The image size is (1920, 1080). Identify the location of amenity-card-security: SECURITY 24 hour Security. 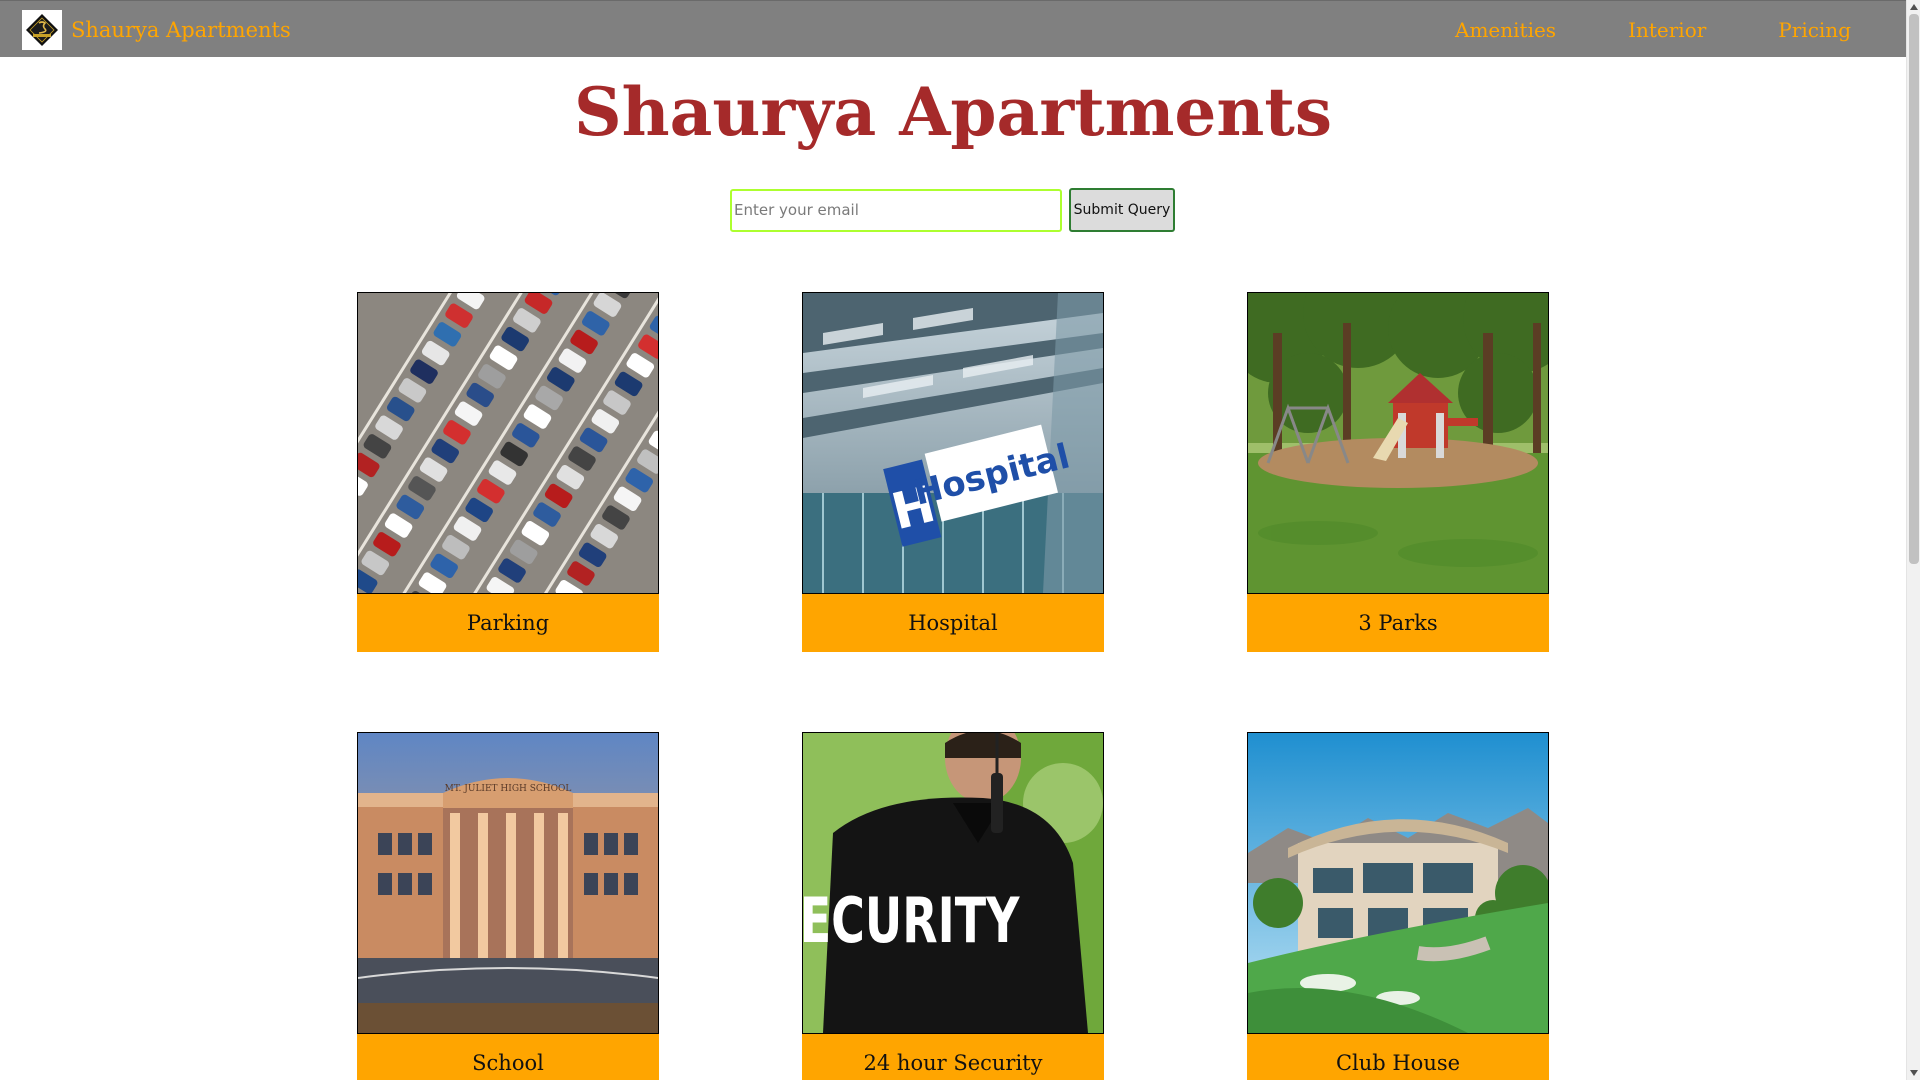
(953, 906).